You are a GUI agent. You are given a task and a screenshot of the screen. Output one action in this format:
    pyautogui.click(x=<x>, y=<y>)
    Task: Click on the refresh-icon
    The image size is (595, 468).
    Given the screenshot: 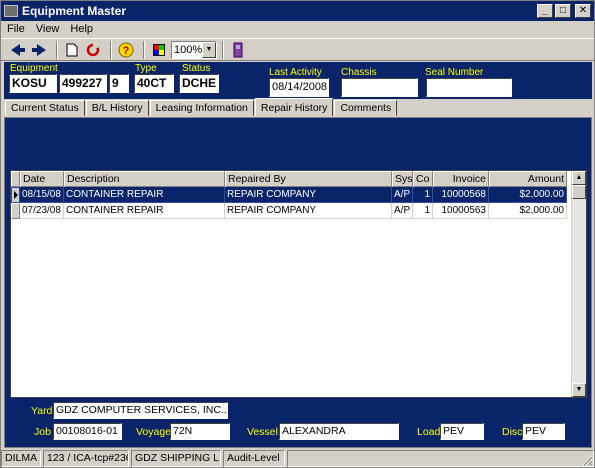 What is the action you would take?
    pyautogui.click(x=93, y=50)
    